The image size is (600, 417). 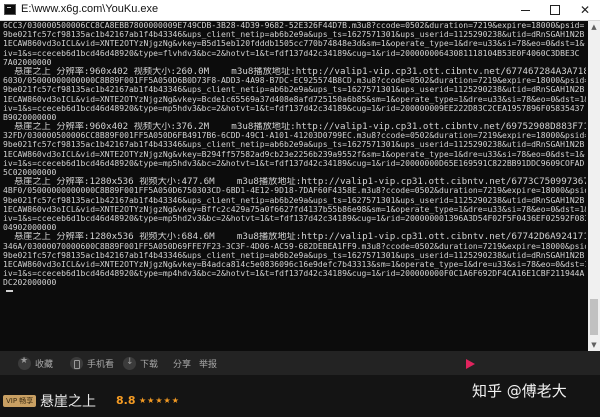 I want to click on maximize-icon, so click(x=555, y=10).